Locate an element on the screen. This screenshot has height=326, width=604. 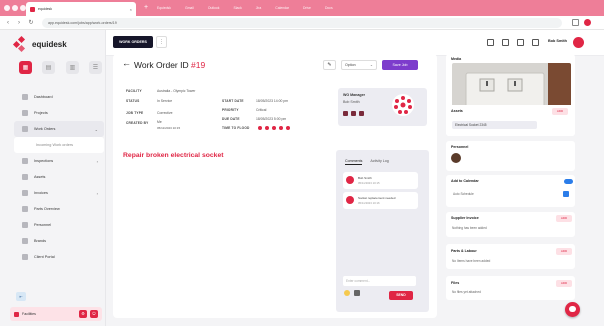
message-icon is located at coordinates (353, 113).